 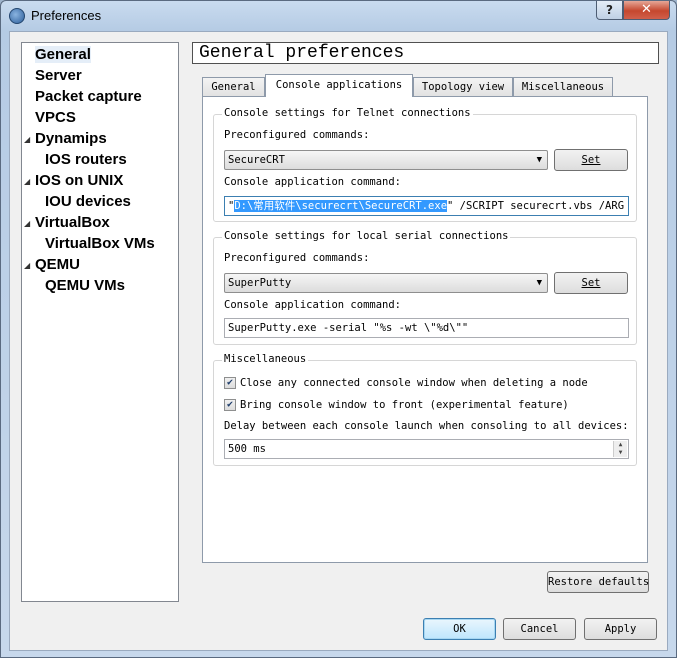 What do you see at coordinates (58, 75) in the screenshot?
I see `nav-item-server: Server` at bounding box center [58, 75].